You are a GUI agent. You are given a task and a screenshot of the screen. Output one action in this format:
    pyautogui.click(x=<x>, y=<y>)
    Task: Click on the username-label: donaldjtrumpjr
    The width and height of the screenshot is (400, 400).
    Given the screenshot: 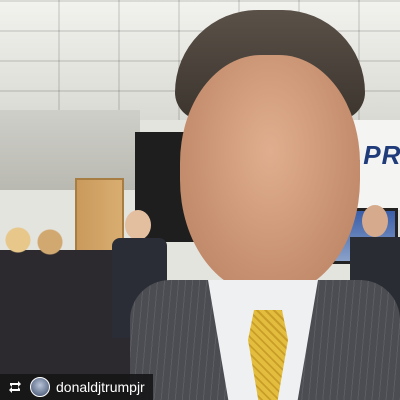 What is the action you would take?
    pyautogui.click(x=100, y=387)
    